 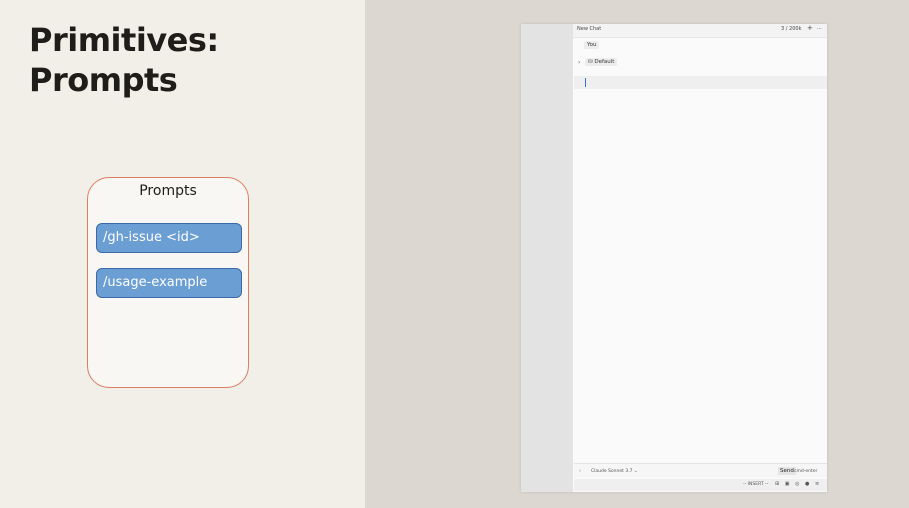 I want to click on collapse-arrow-icon: ‹, so click(x=580, y=471).